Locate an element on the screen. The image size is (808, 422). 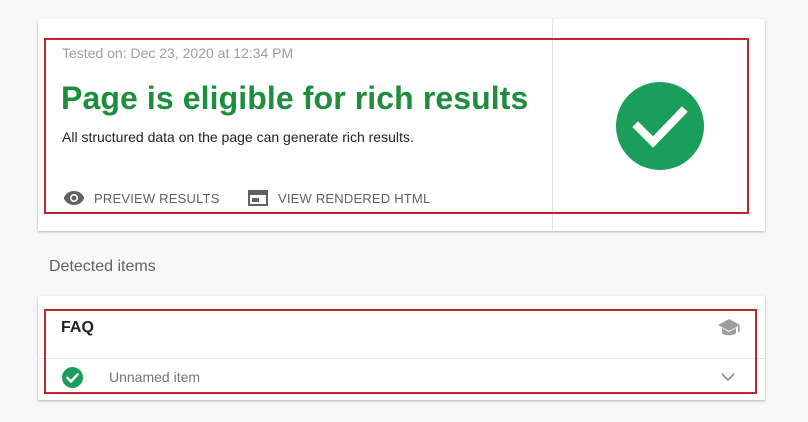
view-rendered-html-button: VIEW RENDERED HTML is located at coordinates (338, 198).